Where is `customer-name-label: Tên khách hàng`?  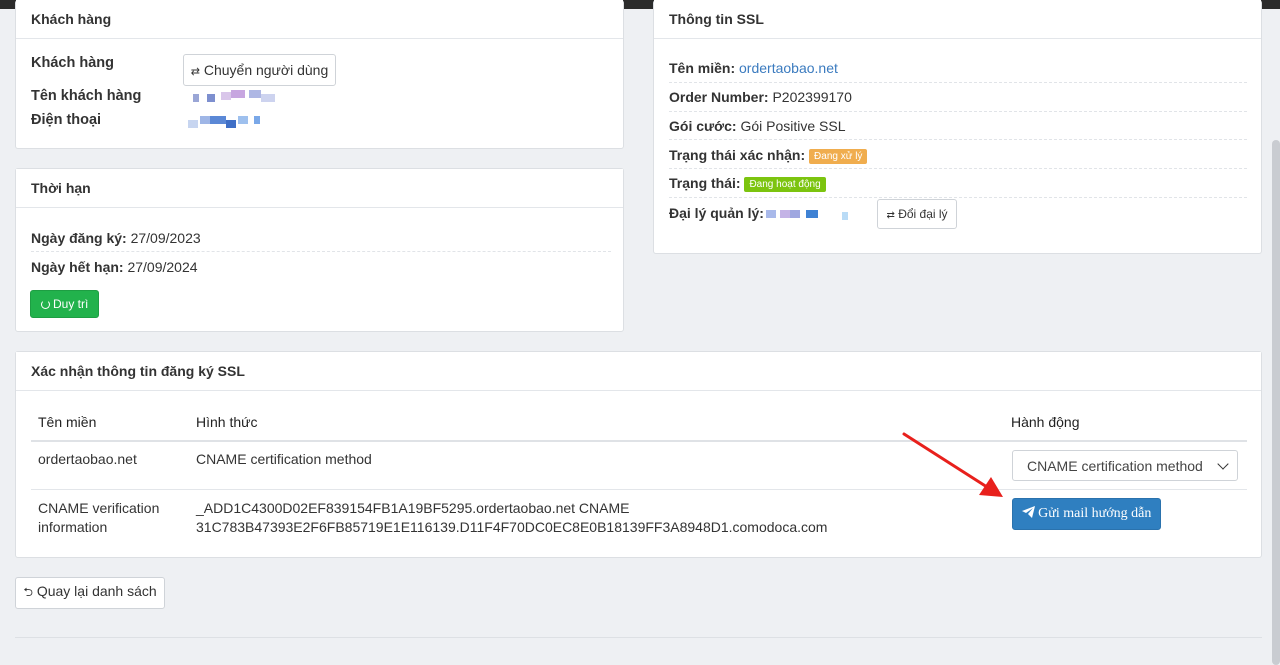
customer-name-label: Tên khách hàng is located at coordinates (86, 96).